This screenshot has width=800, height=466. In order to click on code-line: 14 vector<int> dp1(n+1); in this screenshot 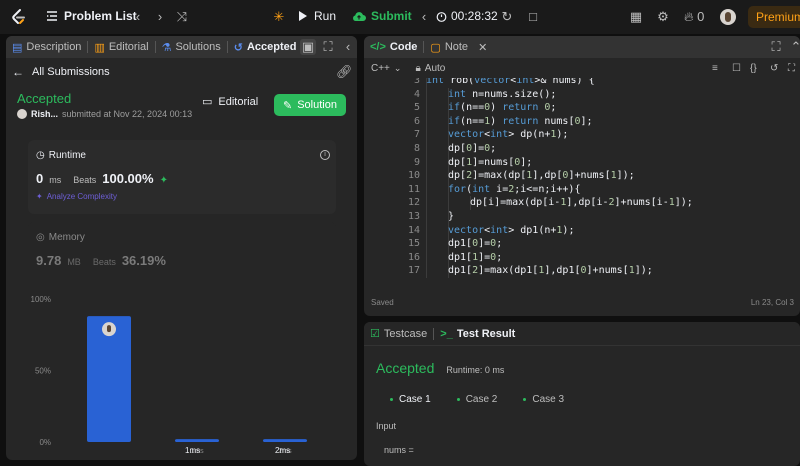, I will do `click(582, 230)`.